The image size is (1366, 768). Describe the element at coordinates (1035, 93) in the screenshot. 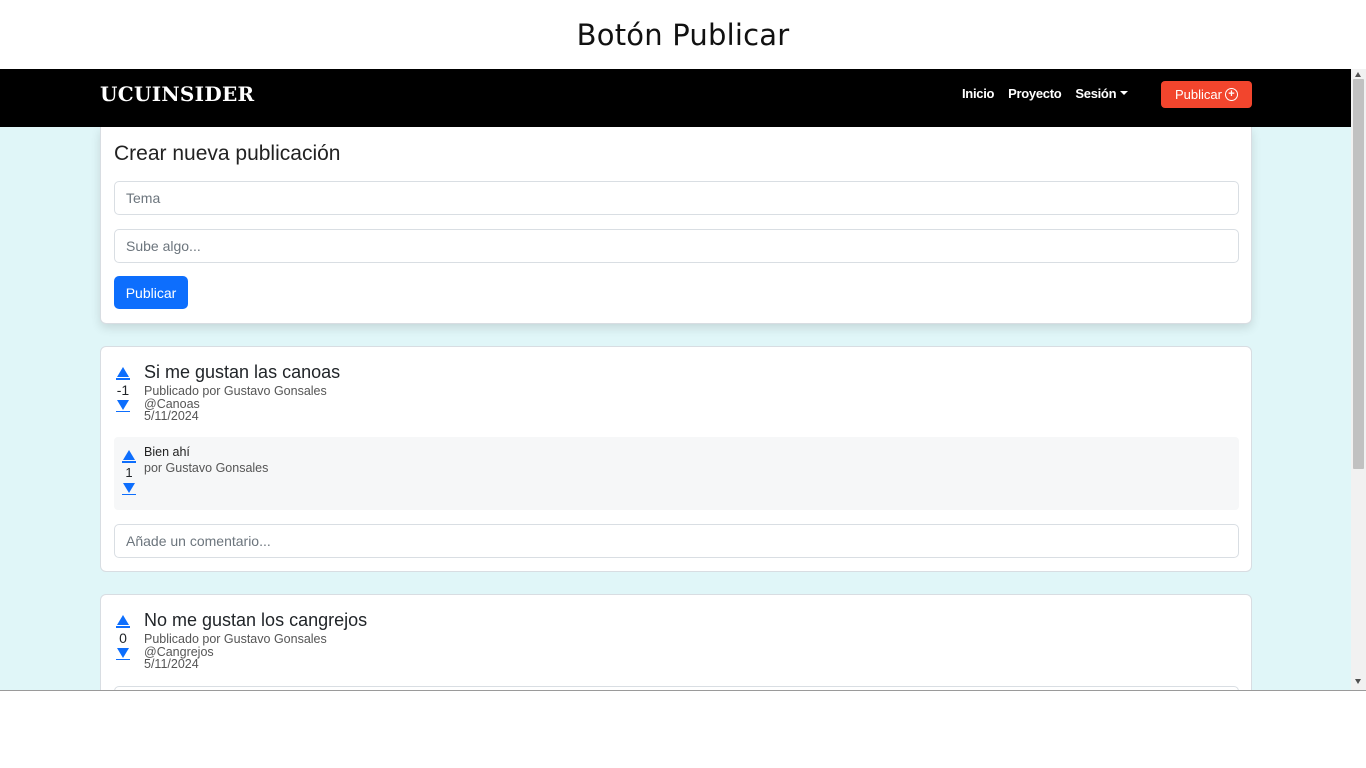

I see `nav-link-proyecto: Proyecto` at that location.